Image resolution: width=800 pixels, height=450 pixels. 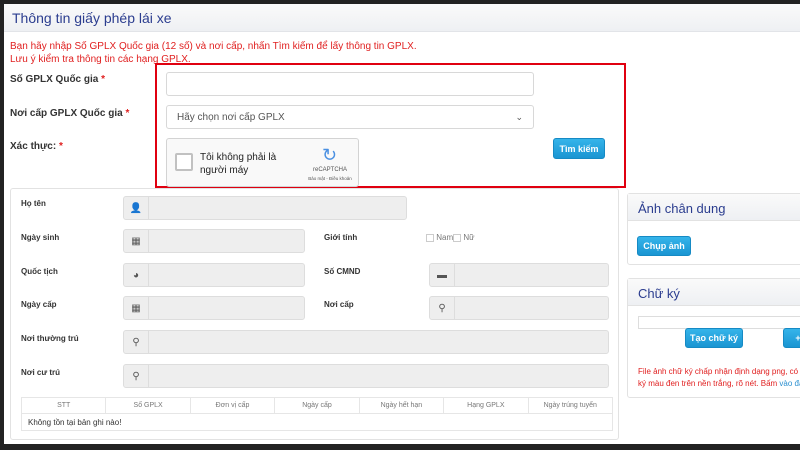 I want to click on issue-date-label: Ngày cấp, so click(x=39, y=304).